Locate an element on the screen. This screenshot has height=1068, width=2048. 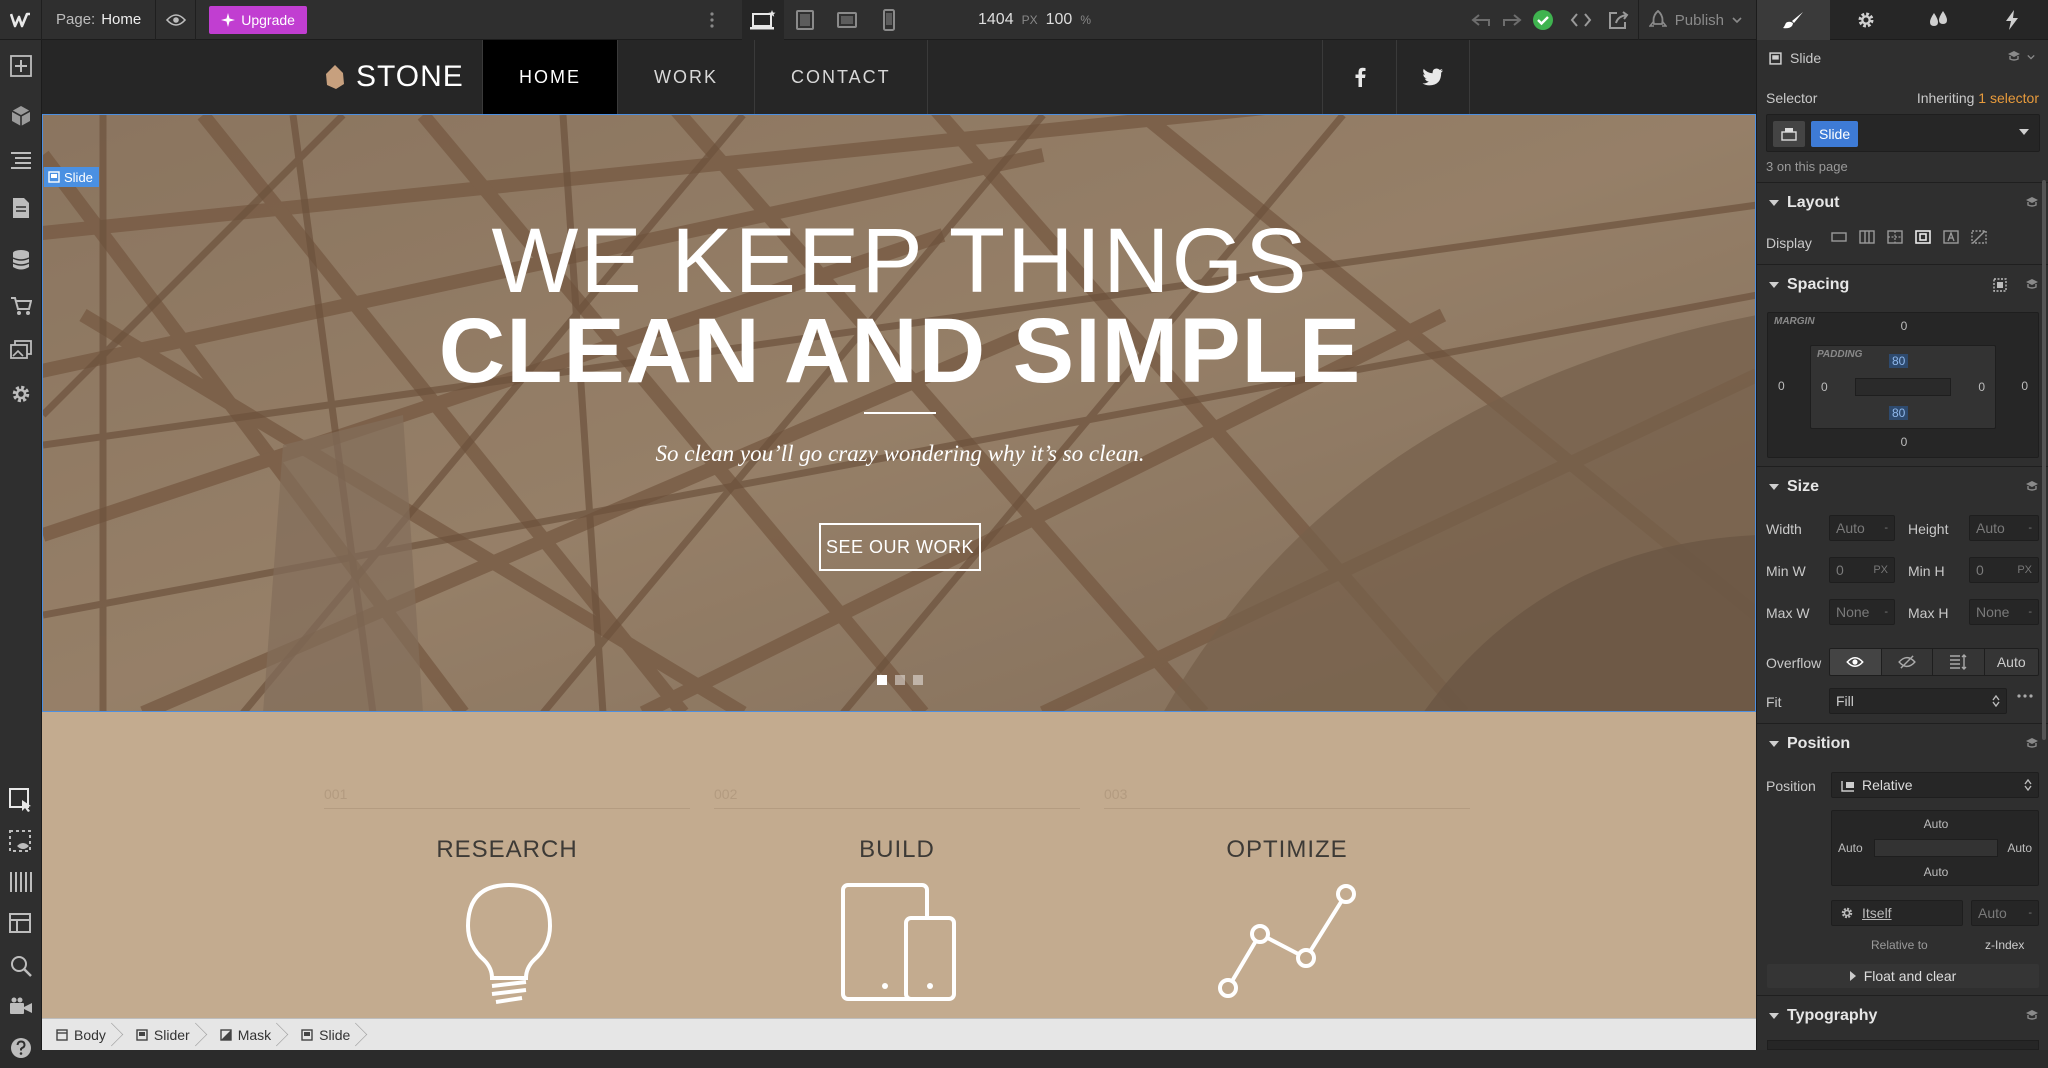
preview-selection-icon is located at coordinates (21, 842).